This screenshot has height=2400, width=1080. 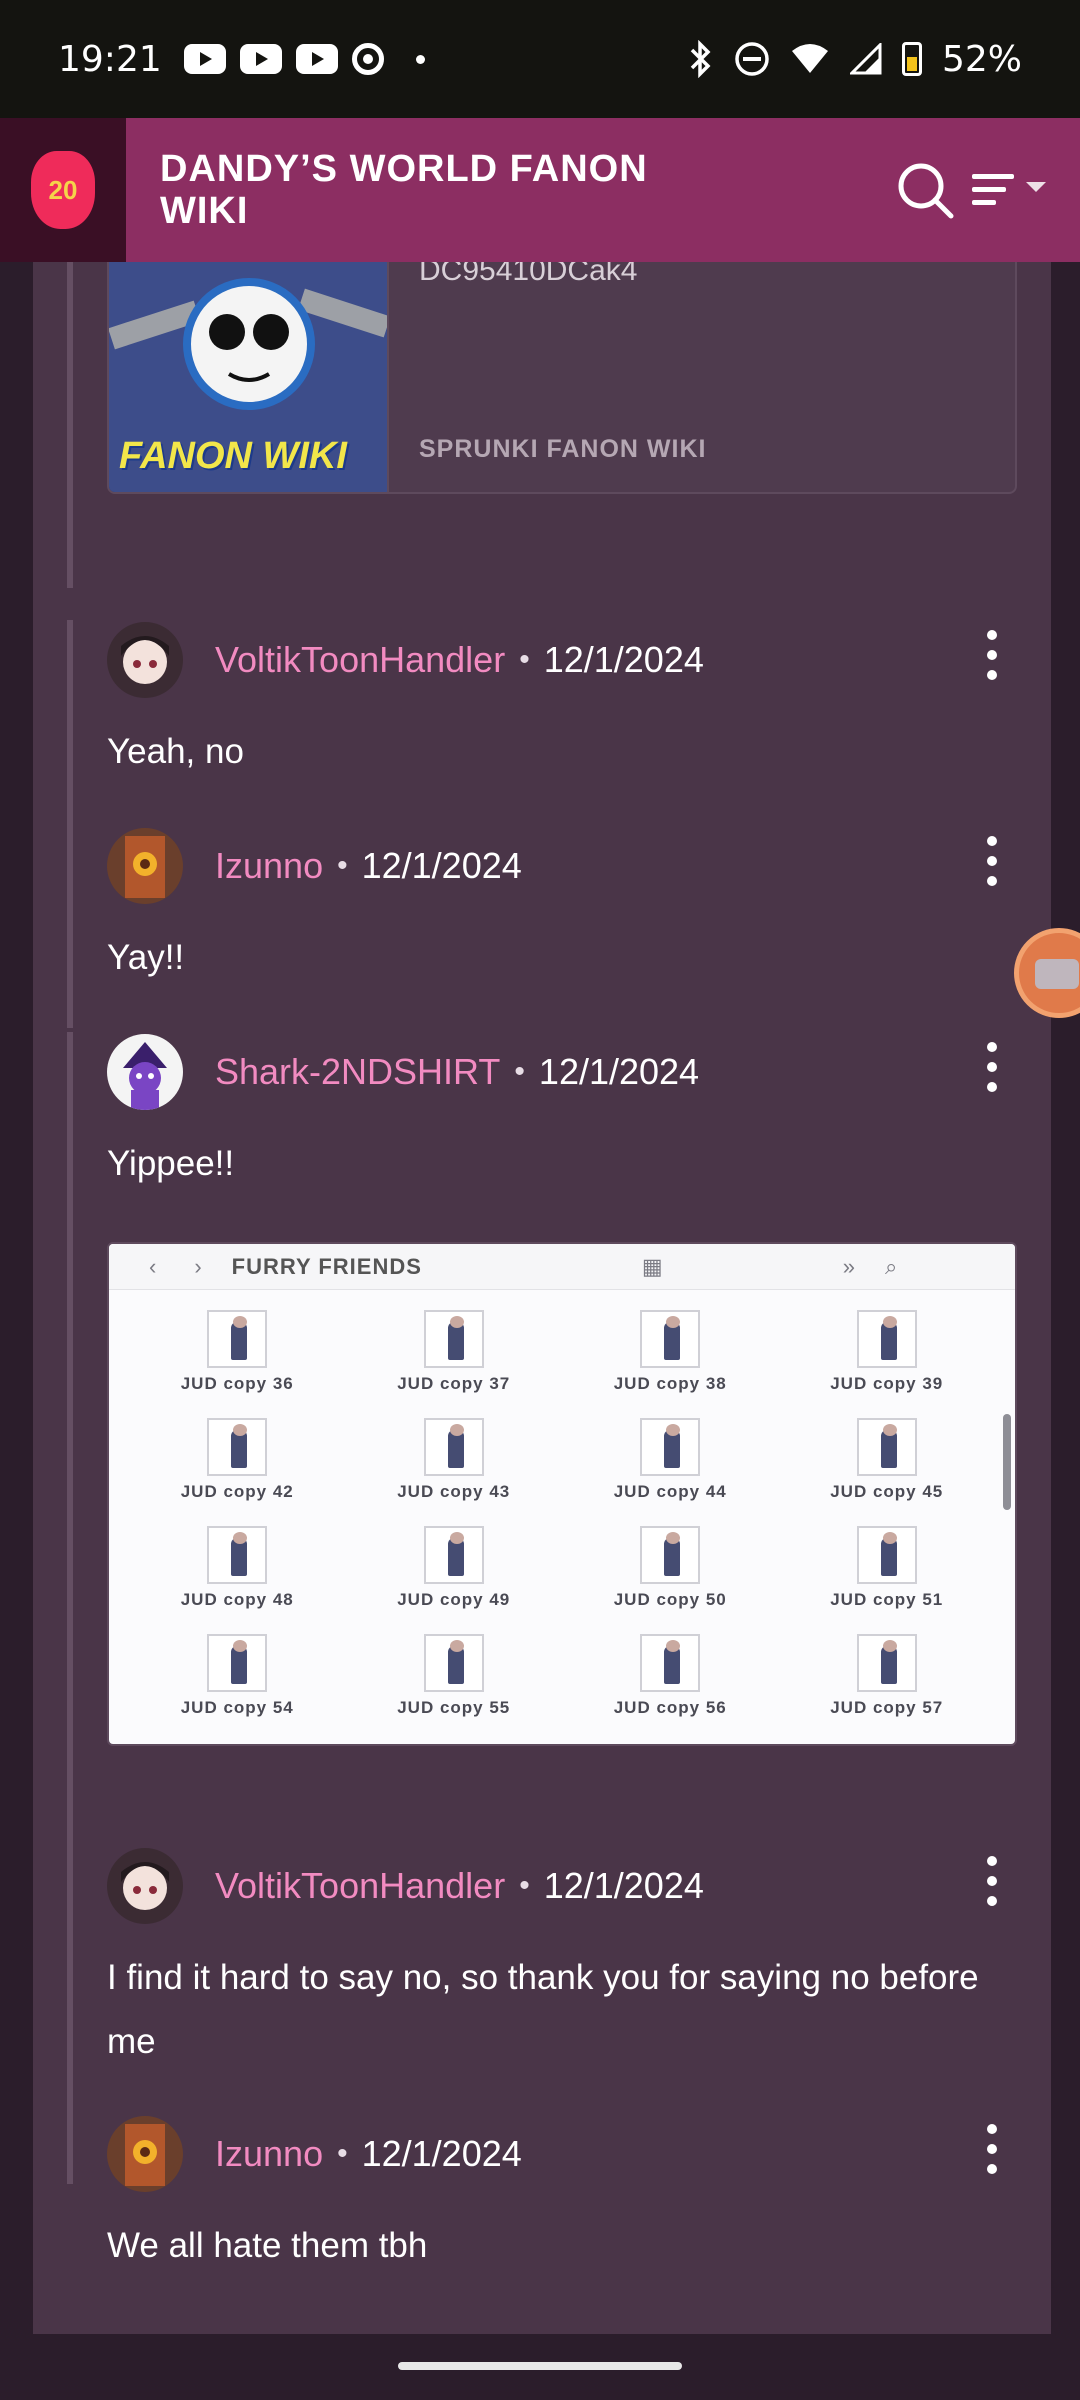 I want to click on comment-text: Yippee!!, so click(x=171, y=1163).